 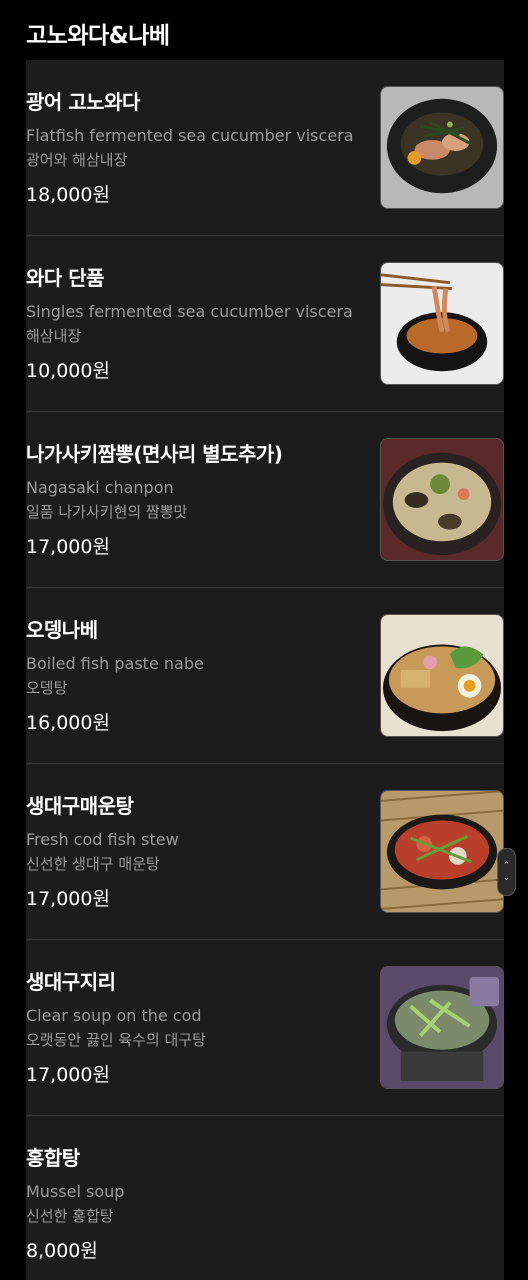 What do you see at coordinates (506, 872) in the screenshot?
I see `scroll-handle: ⌃ ⌄` at bounding box center [506, 872].